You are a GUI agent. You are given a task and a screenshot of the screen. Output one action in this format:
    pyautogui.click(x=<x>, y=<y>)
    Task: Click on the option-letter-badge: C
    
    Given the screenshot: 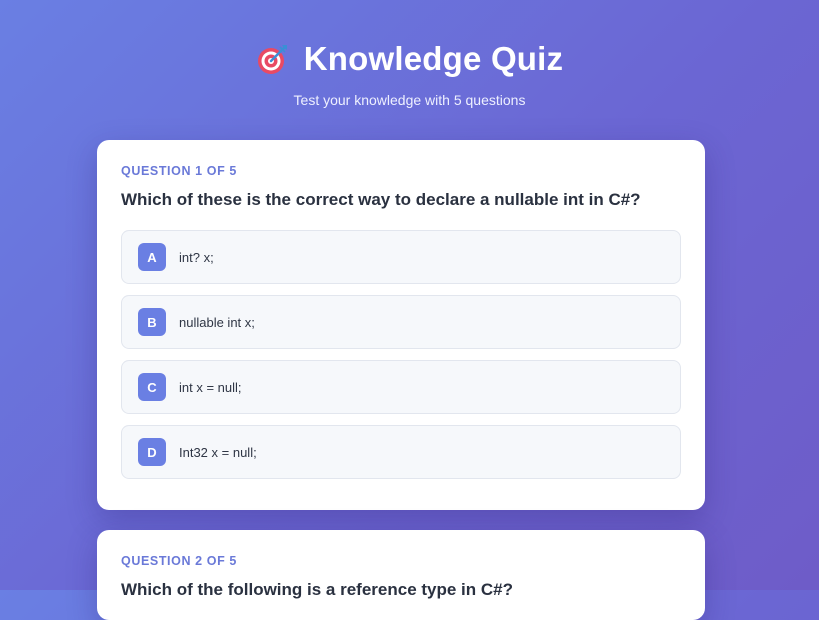 What is the action you would take?
    pyautogui.click(x=152, y=387)
    